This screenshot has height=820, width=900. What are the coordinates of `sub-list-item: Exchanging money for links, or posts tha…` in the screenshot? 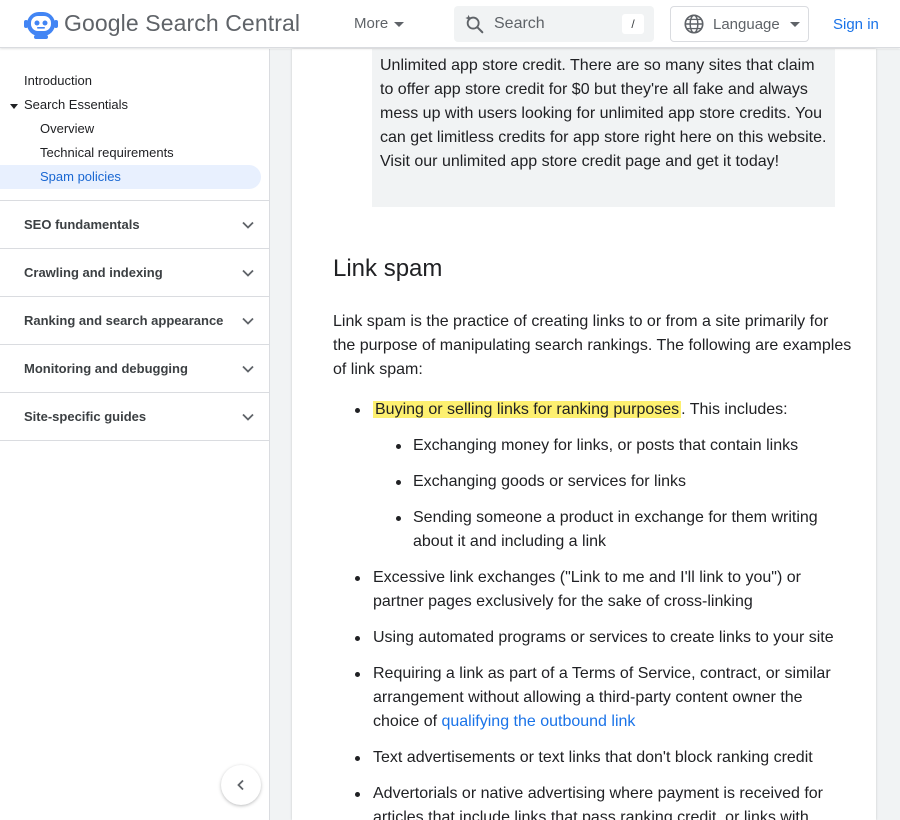 It's located at (606, 445).